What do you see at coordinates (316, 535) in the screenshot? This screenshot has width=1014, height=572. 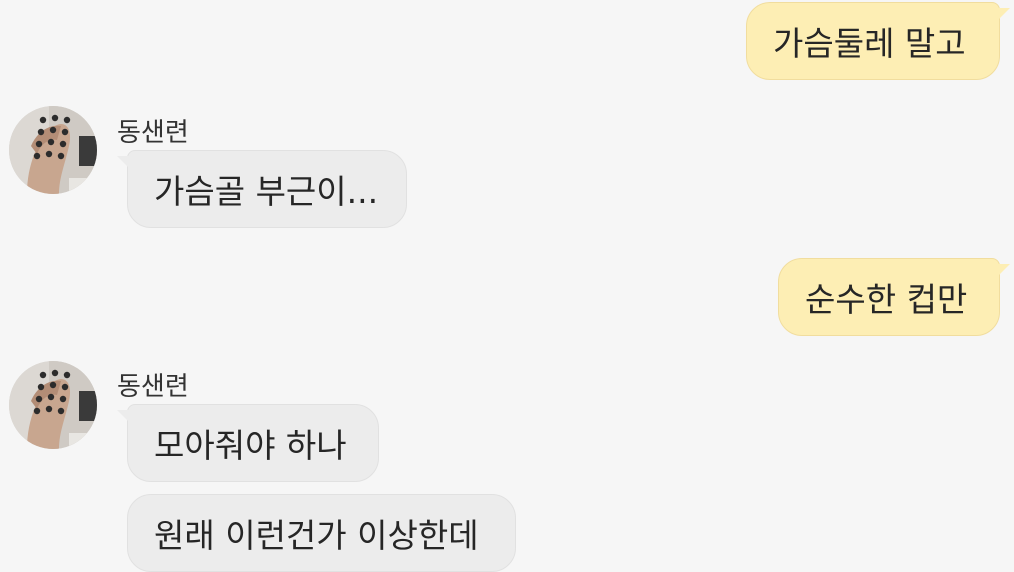 I see `message-text: 원래 이런건가 이상한데` at bounding box center [316, 535].